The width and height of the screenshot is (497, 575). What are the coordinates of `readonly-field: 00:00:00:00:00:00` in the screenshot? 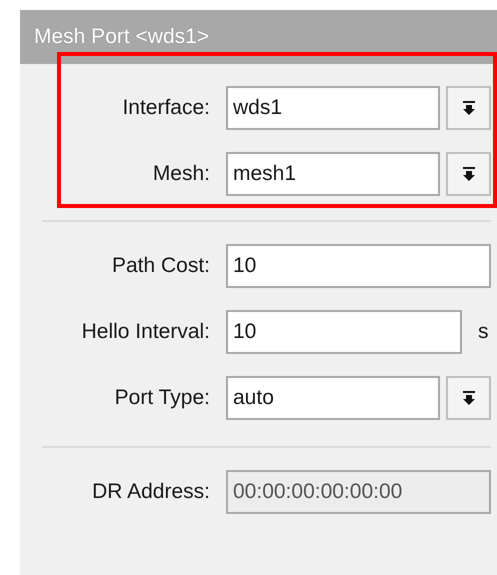 It's located at (358, 492).